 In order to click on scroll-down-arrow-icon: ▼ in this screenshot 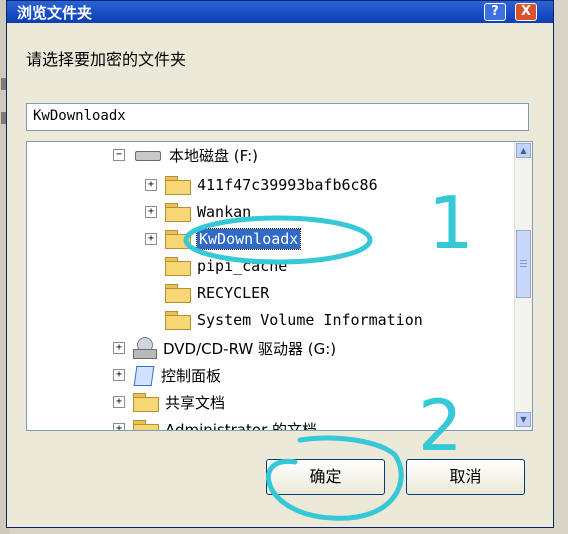, I will do `click(523, 419)`.